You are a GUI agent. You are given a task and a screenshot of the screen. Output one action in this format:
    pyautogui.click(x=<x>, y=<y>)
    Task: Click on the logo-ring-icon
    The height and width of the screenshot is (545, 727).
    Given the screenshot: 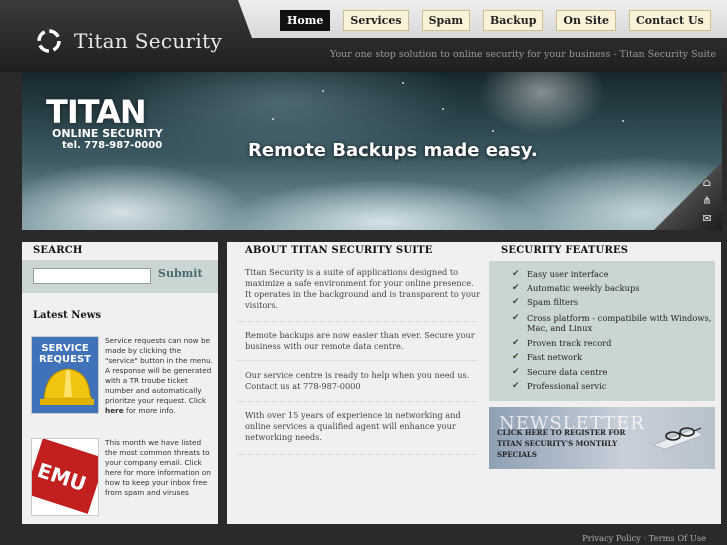 What is the action you would take?
    pyautogui.click(x=49, y=41)
    